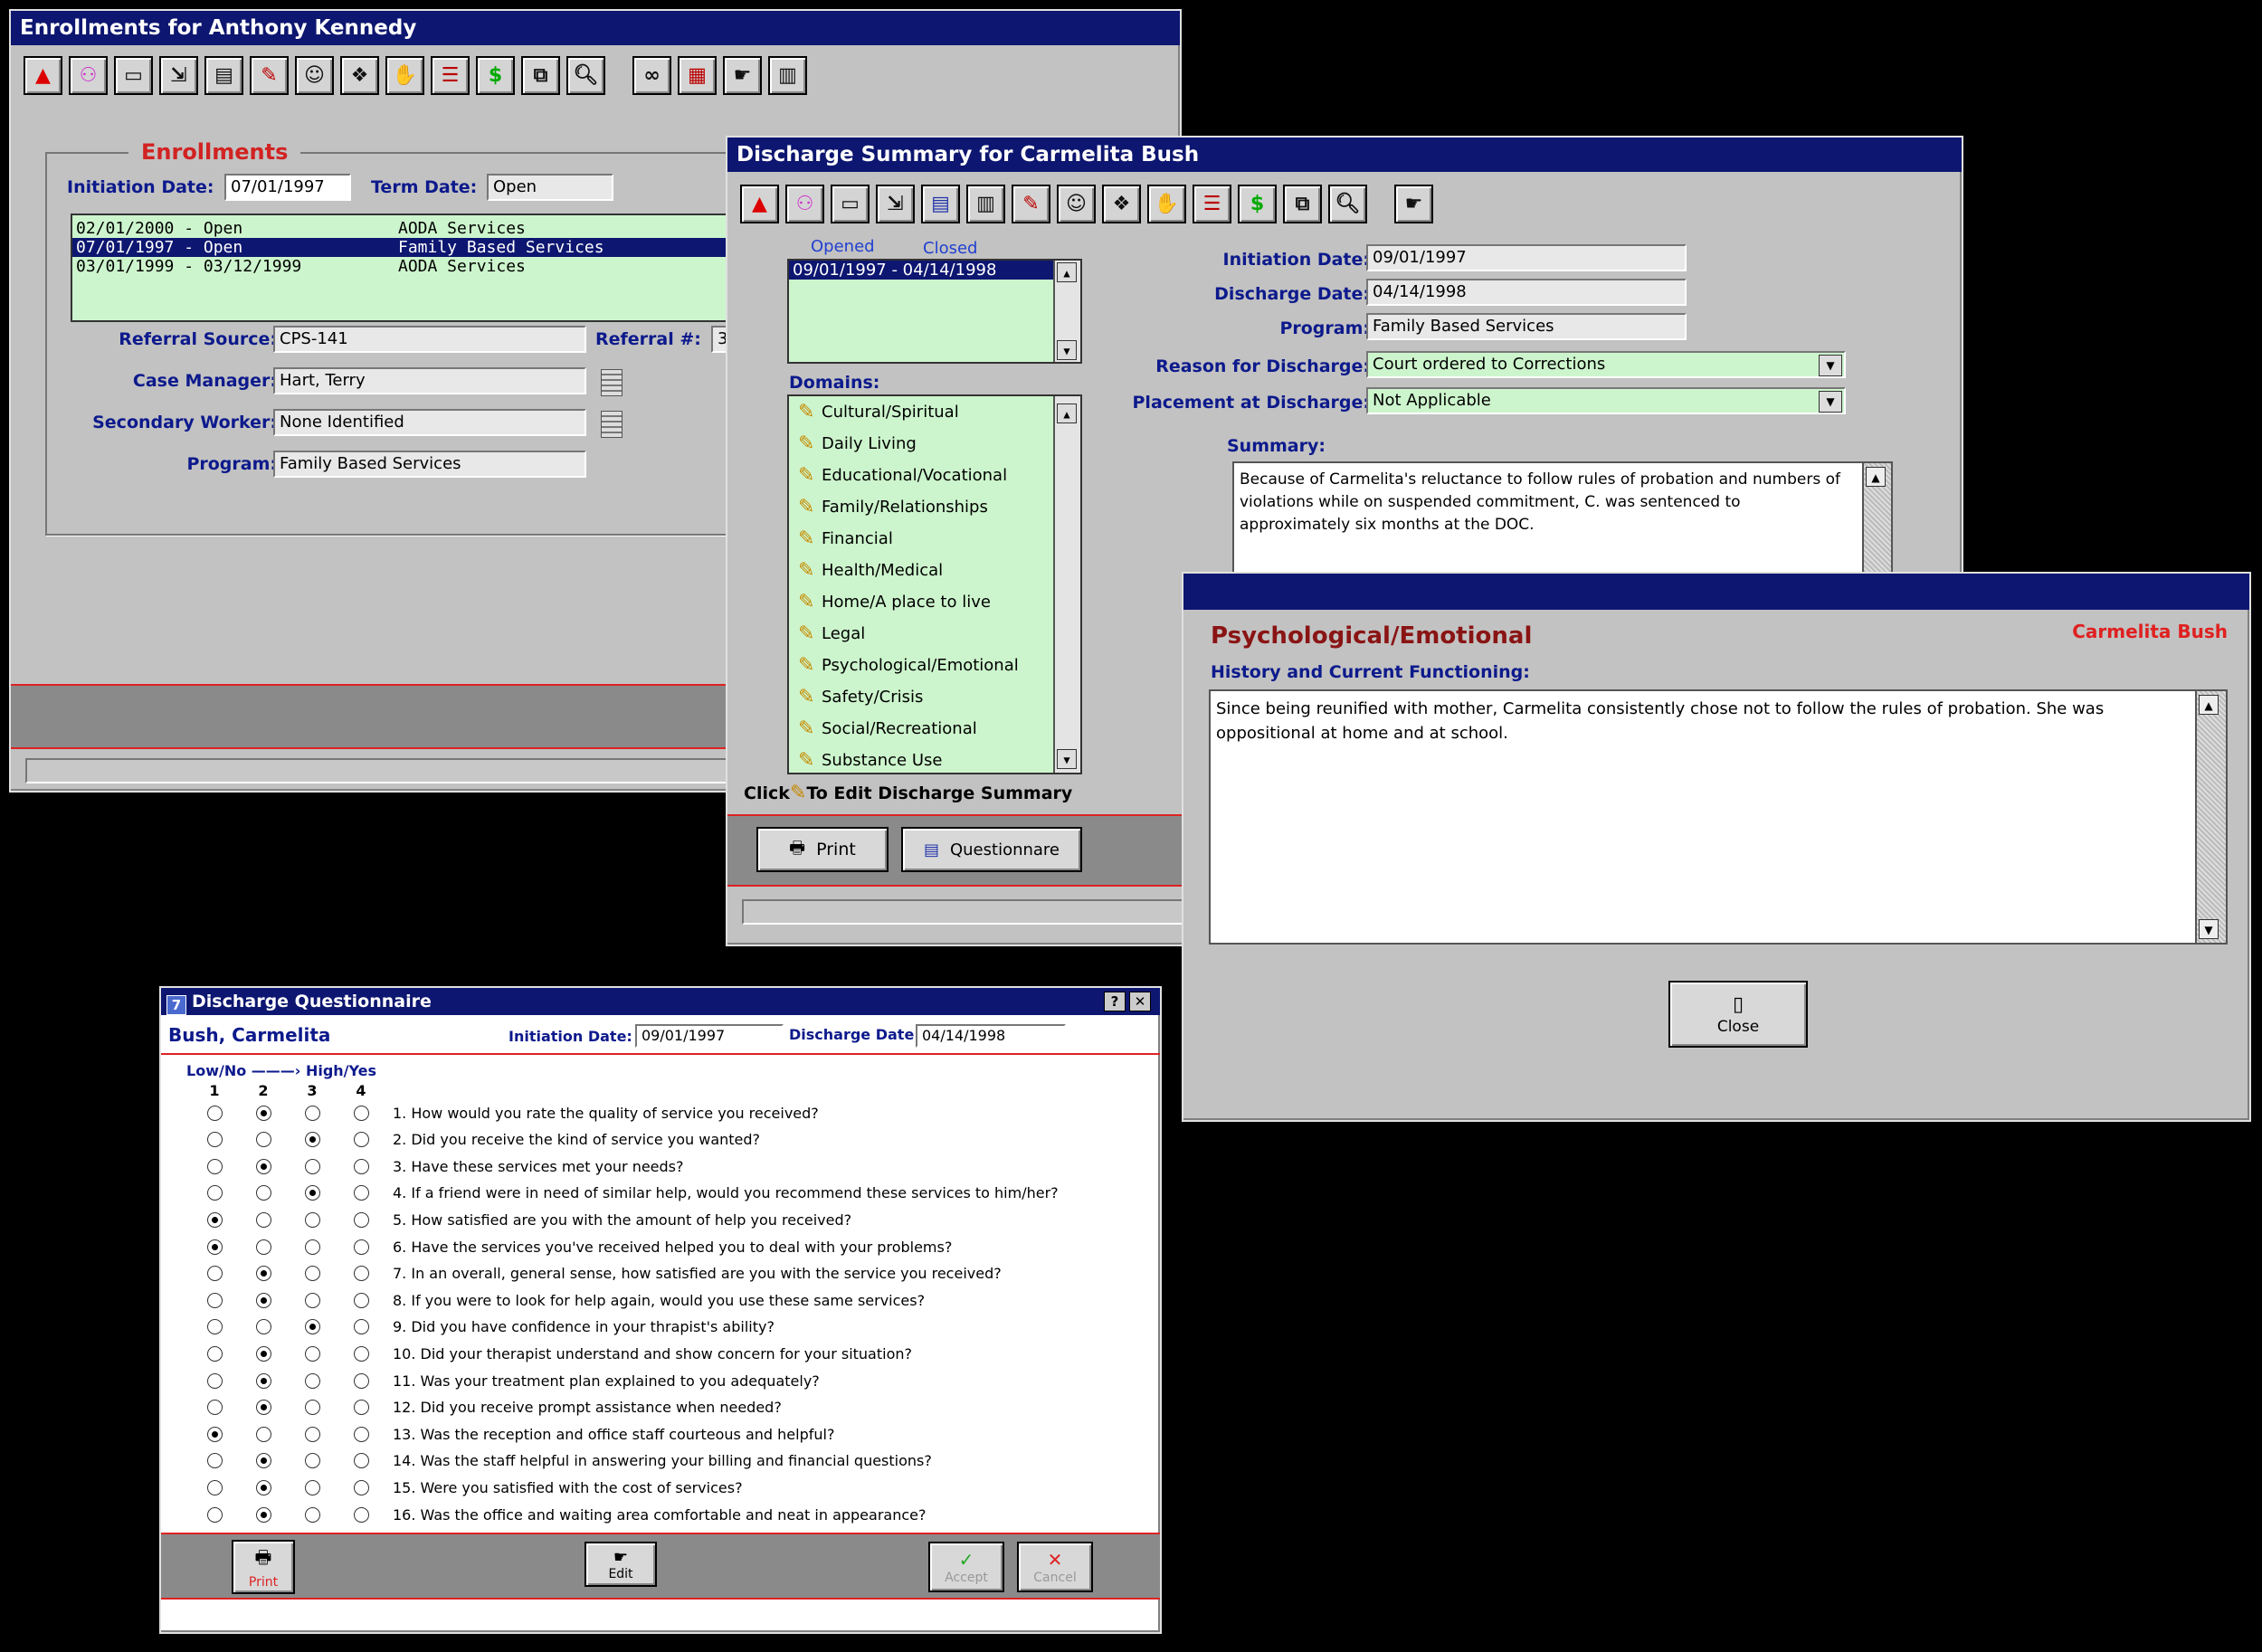 Image resolution: width=2262 pixels, height=1652 pixels. What do you see at coordinates (922, 697) in the screenshot?
I see `domain-item: ✎ Safety/Crisis` at bounding box center [922, 697].